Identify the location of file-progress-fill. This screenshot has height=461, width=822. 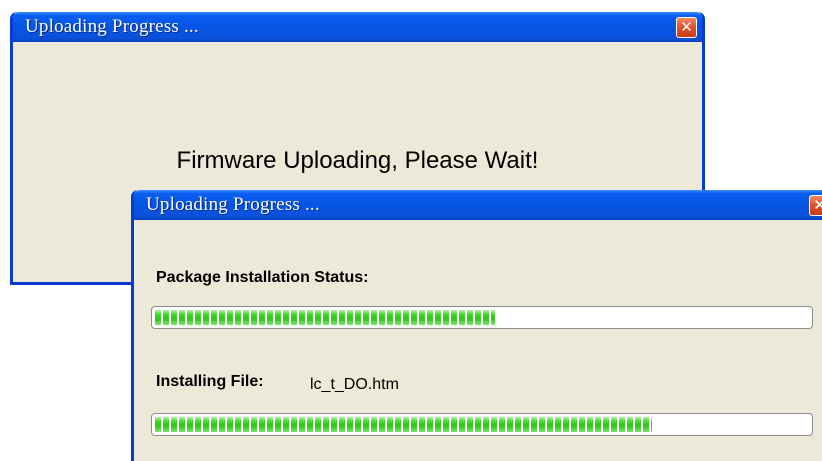
(404, 424).